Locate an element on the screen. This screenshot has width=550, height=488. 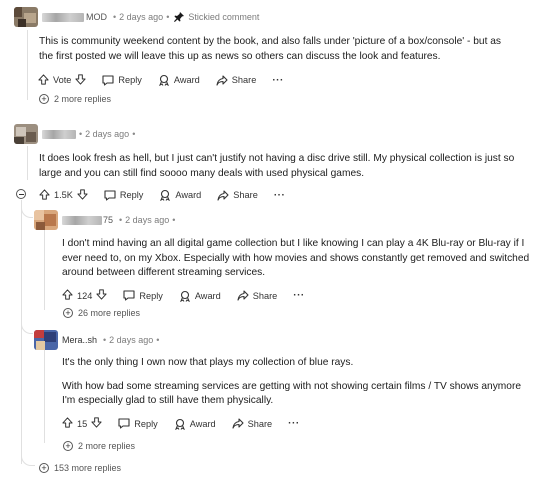
vote-group: 124 is located at coordinates (84, 295).